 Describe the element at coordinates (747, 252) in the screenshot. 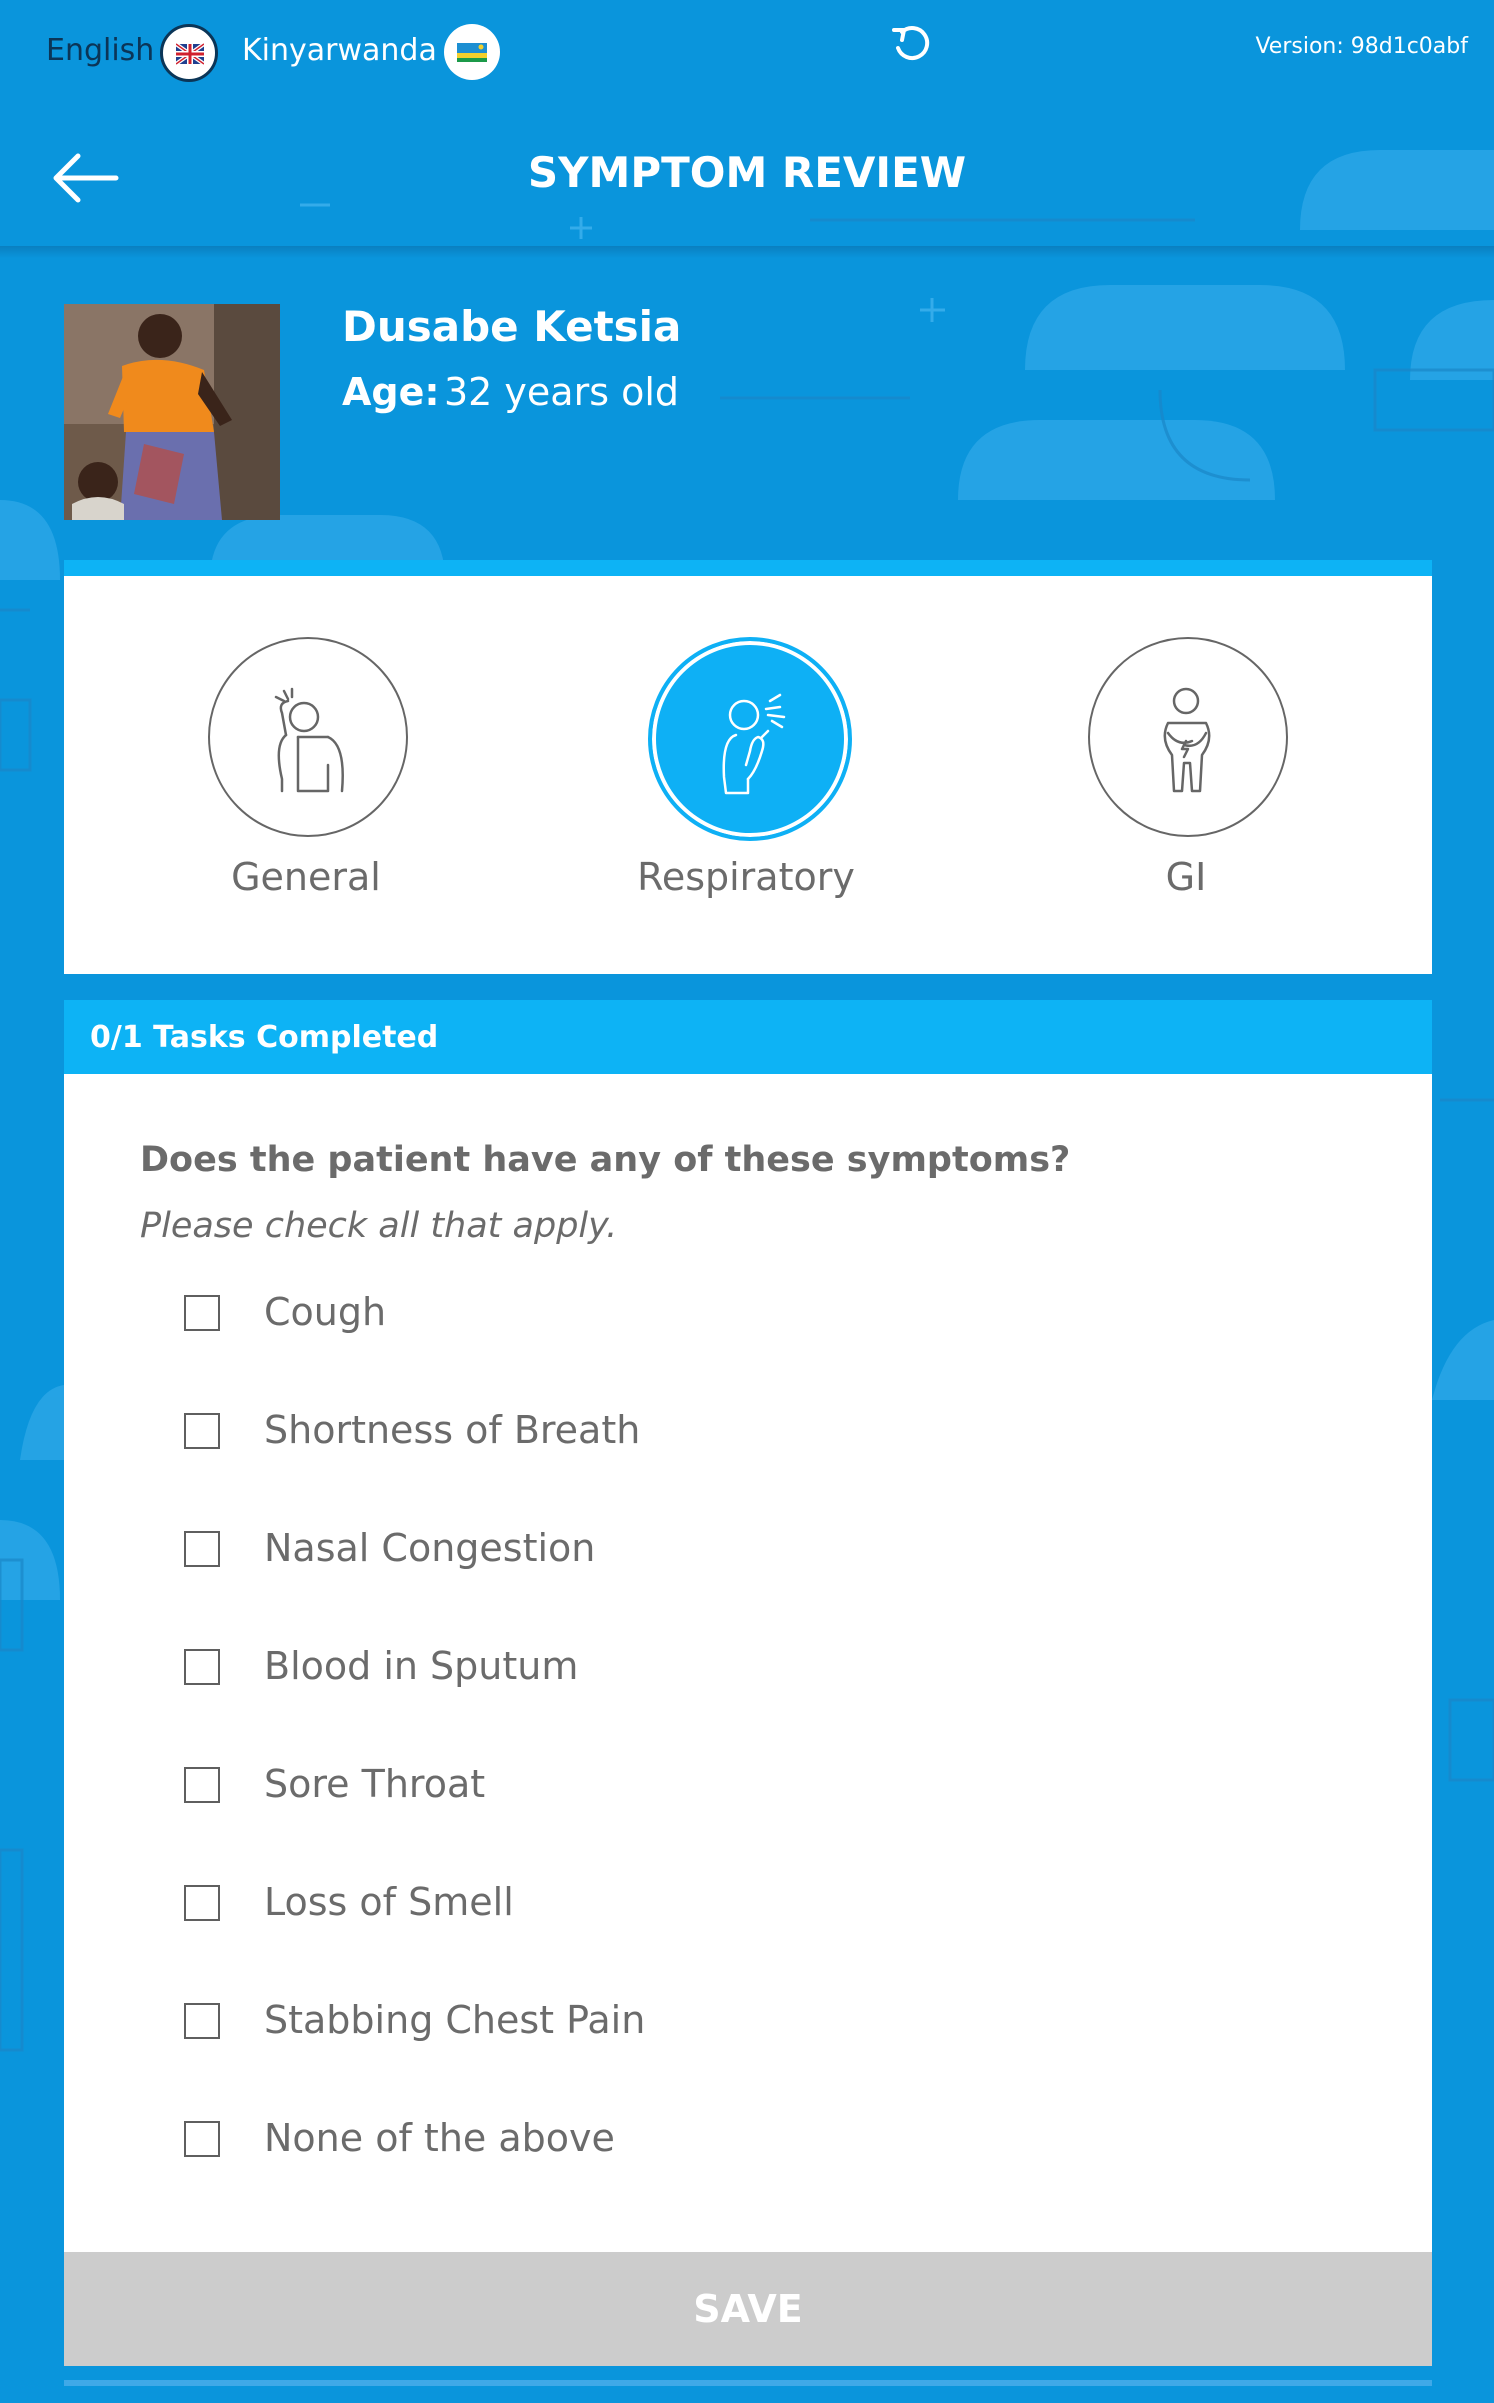

I see `header-divider` at that location.